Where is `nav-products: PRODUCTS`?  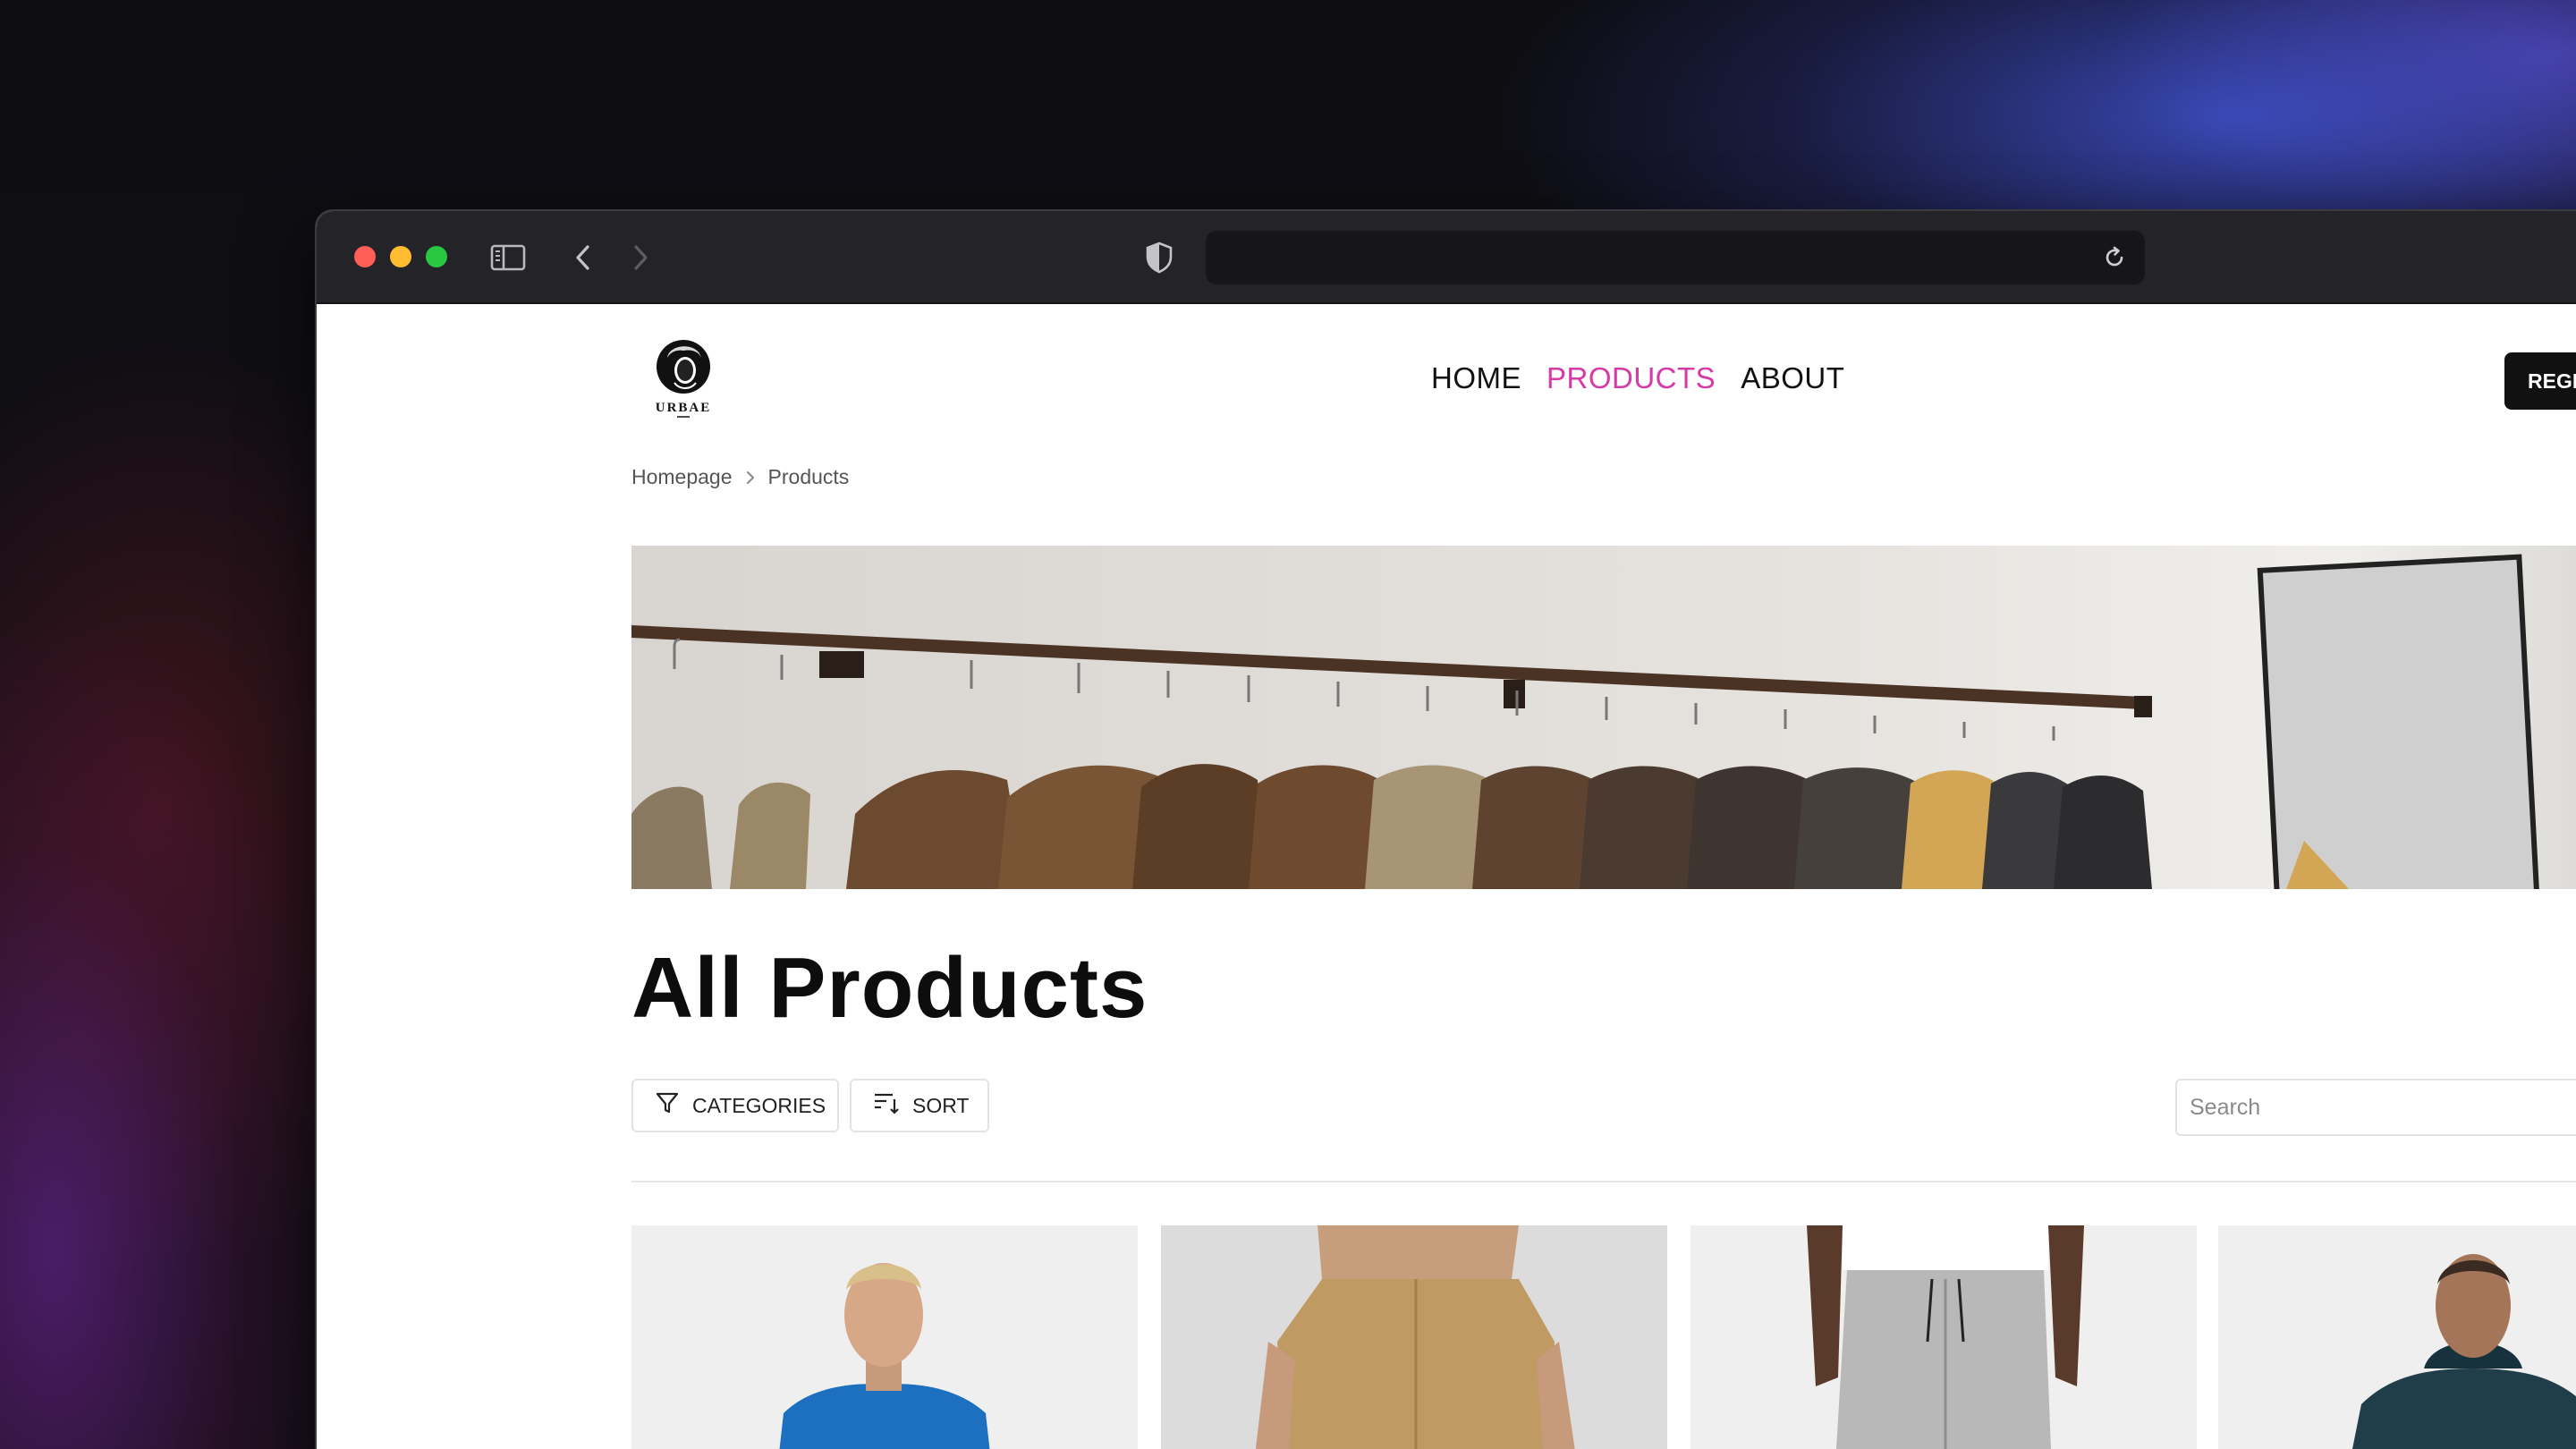
nav-products: PRODUCTS is located at coordinates (1631, 378).